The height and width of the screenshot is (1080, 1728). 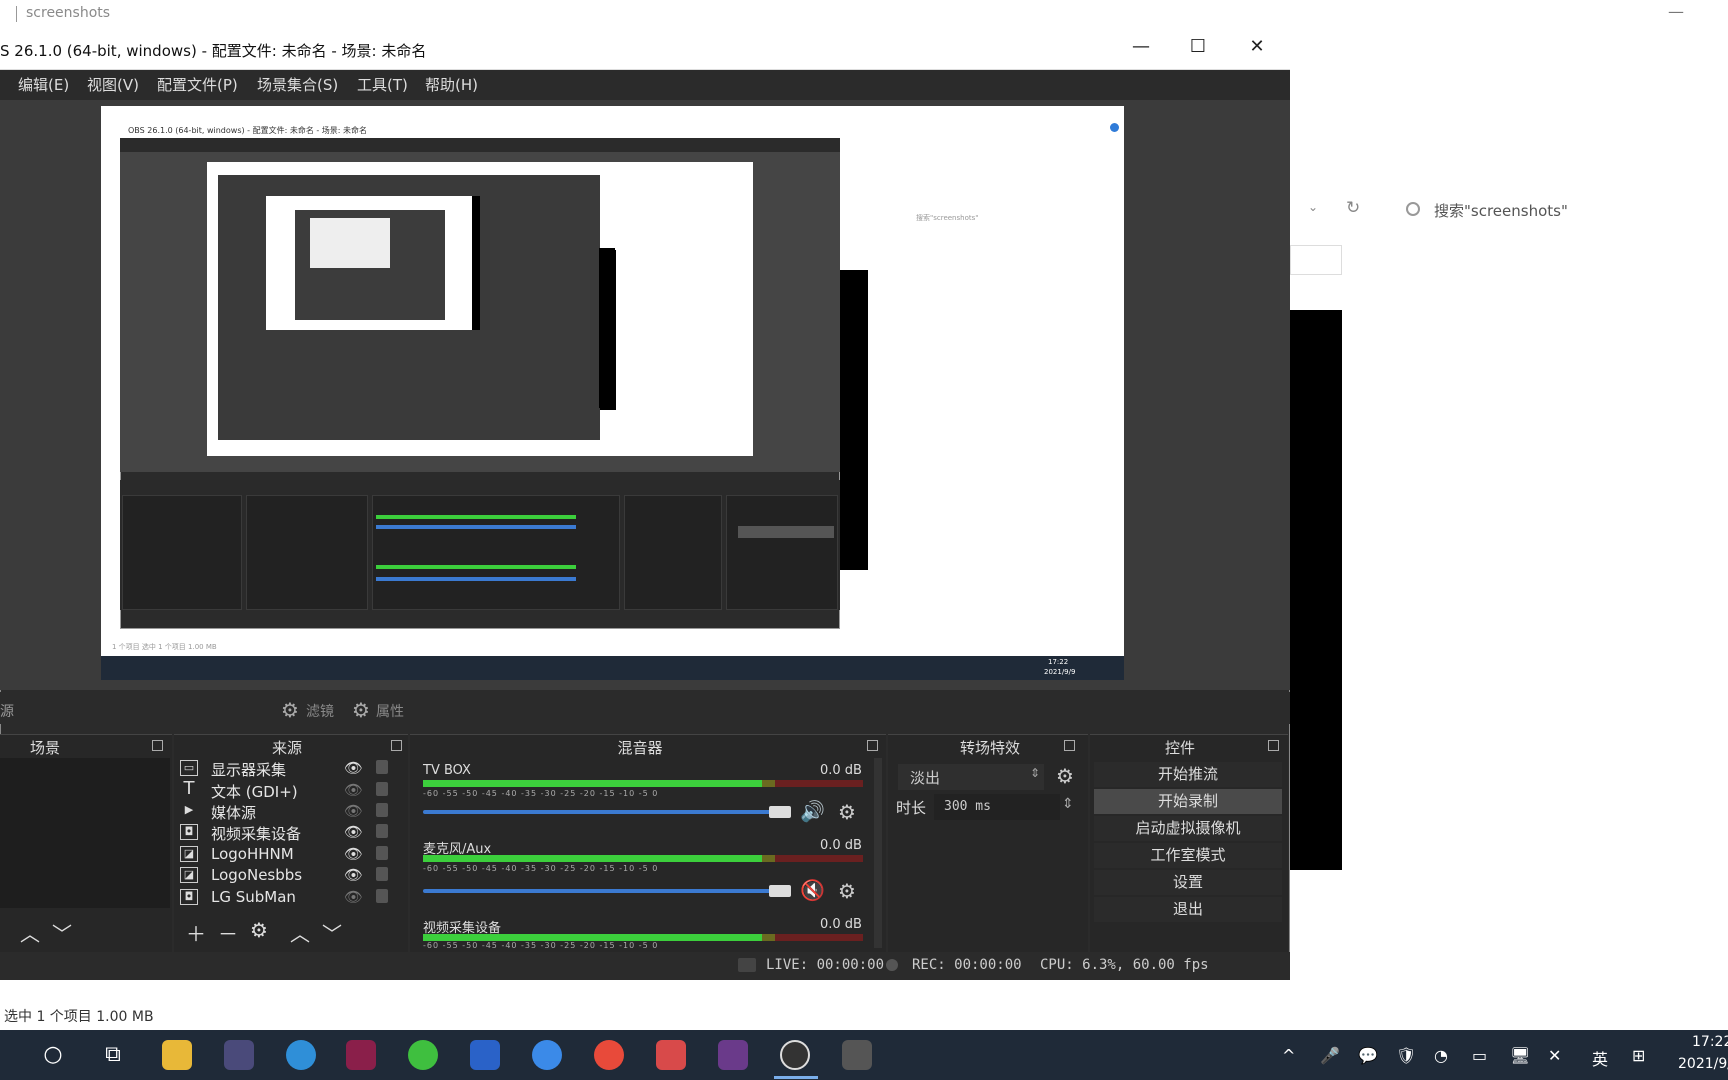 I want to click on security-icon: 🛡, so click(x=1406, y=1055).